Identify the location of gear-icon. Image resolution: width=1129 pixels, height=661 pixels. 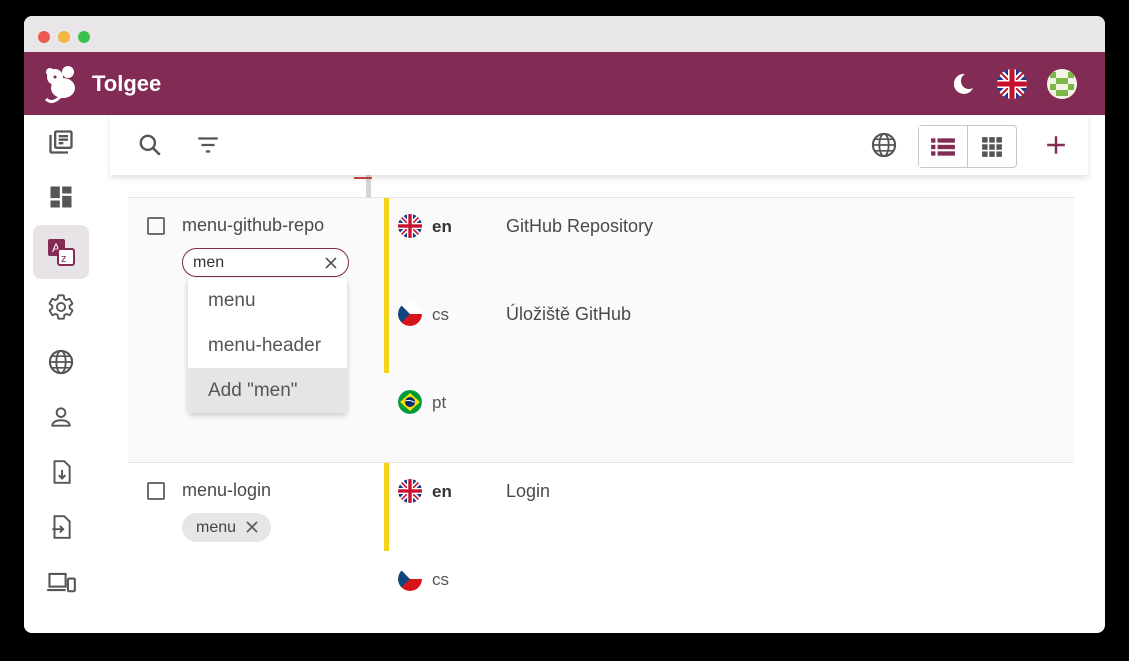
(61, 307).